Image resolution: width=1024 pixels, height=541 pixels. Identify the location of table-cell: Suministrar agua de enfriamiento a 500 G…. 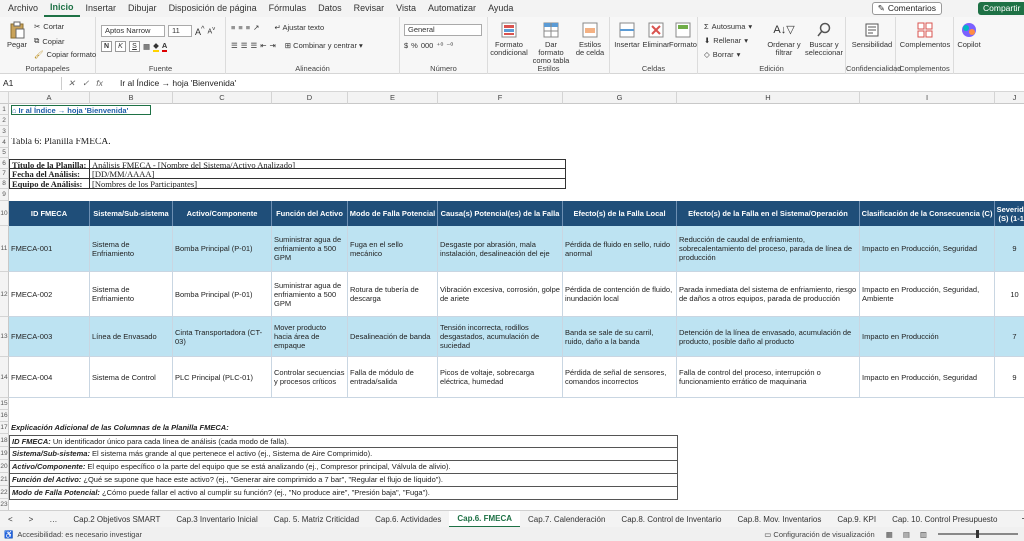
(310, 249).